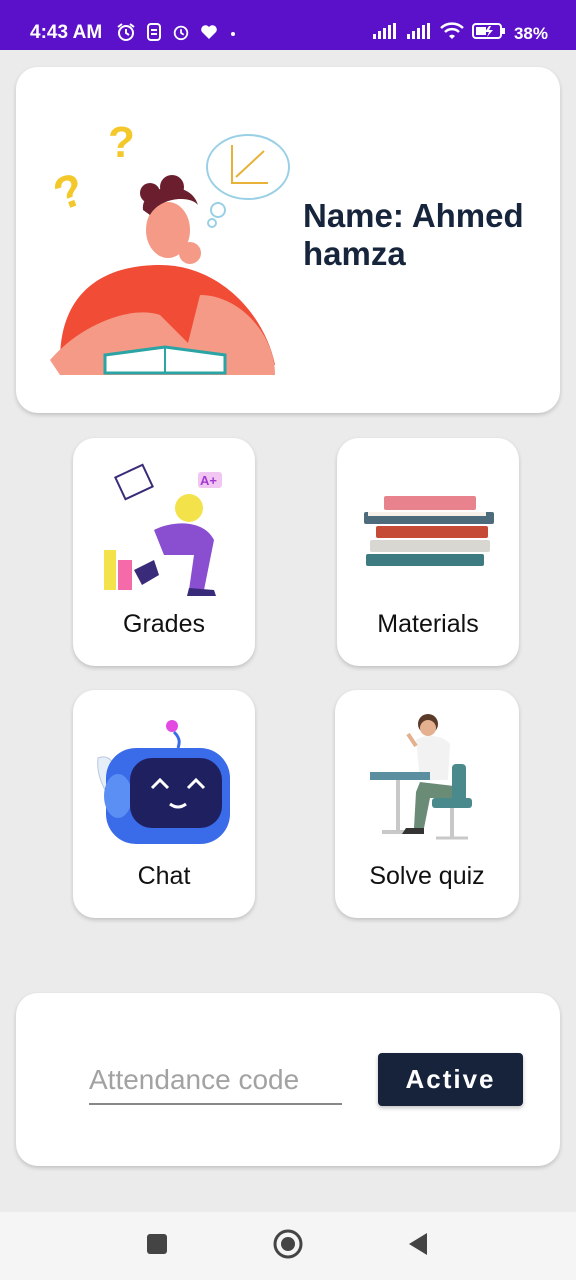 The width and height of the screenshot is (576, 1280). I want to click on robot-illustration, so click(164, 782).